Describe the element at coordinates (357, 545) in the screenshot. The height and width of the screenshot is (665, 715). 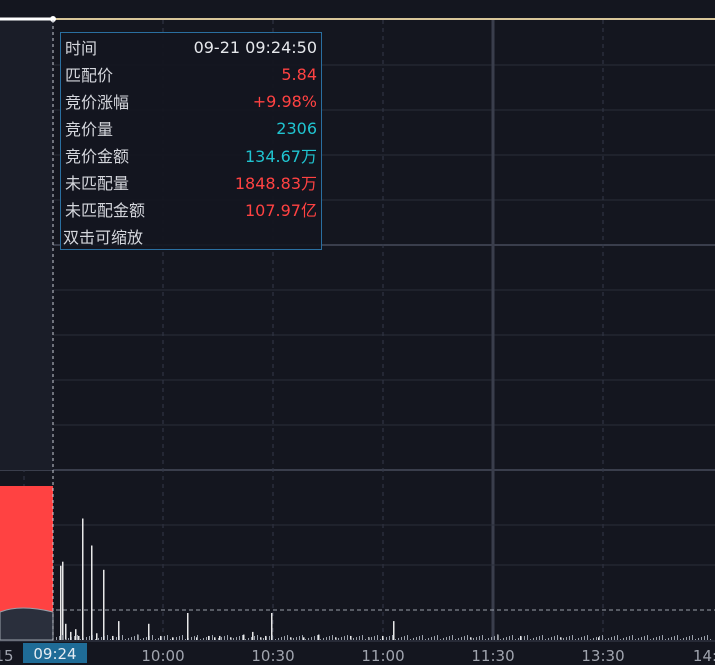
I see `volume-grid` at that location.